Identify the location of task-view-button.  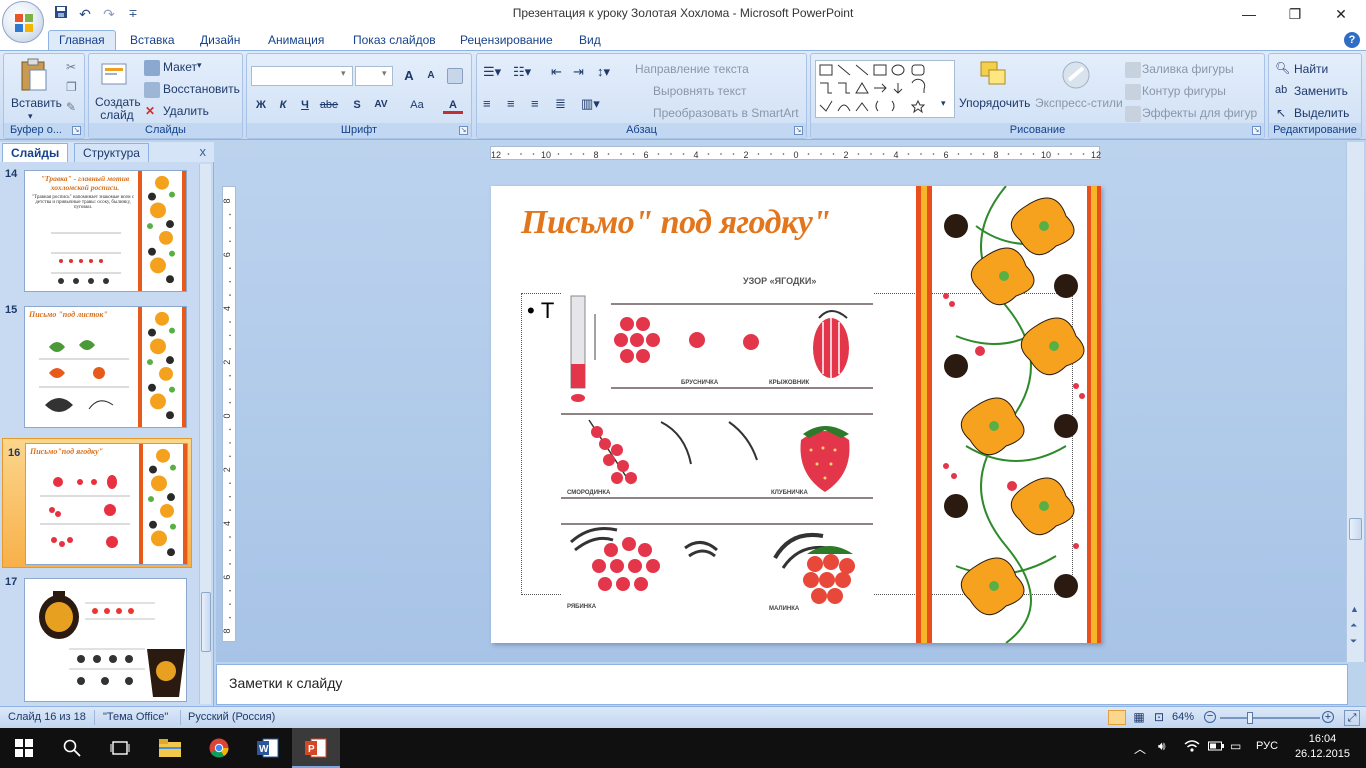
(120, 748).